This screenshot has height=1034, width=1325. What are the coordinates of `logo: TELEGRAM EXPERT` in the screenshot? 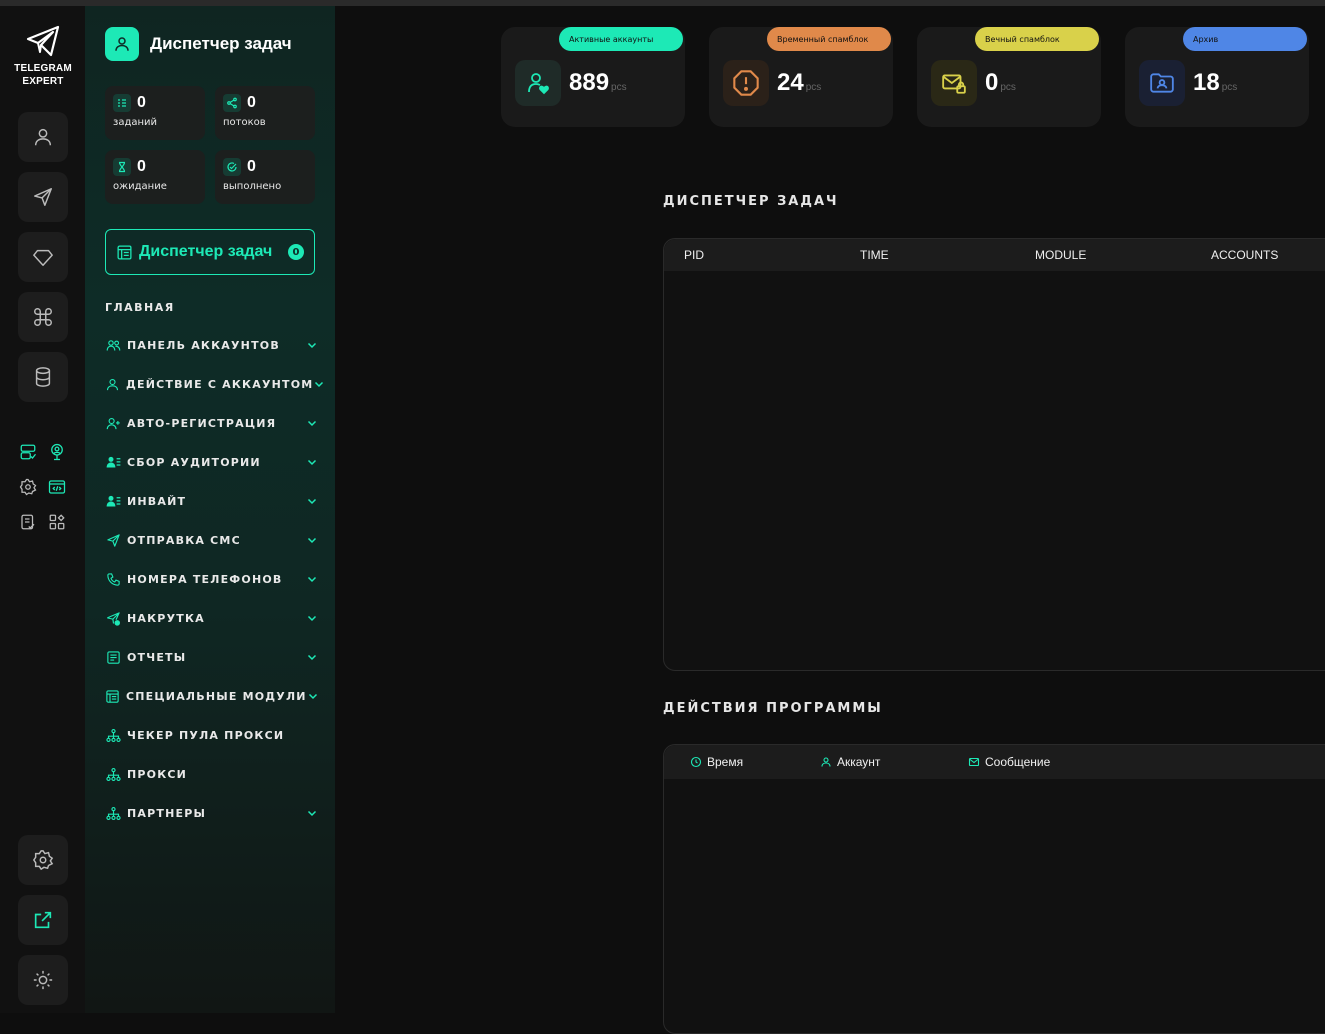 It's located at (43, 56).